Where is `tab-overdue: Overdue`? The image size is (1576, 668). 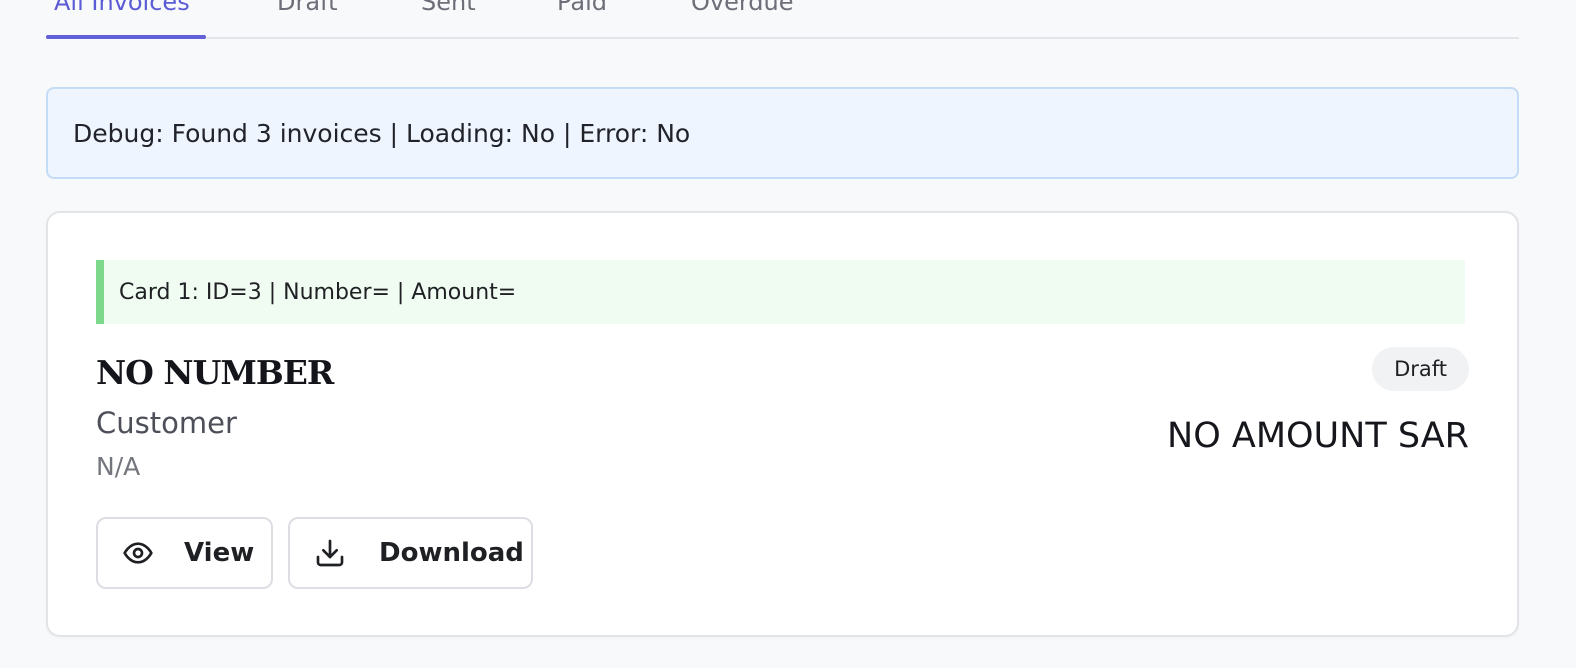
tab-overdue: Overdue is located at coordinates (742, 13).